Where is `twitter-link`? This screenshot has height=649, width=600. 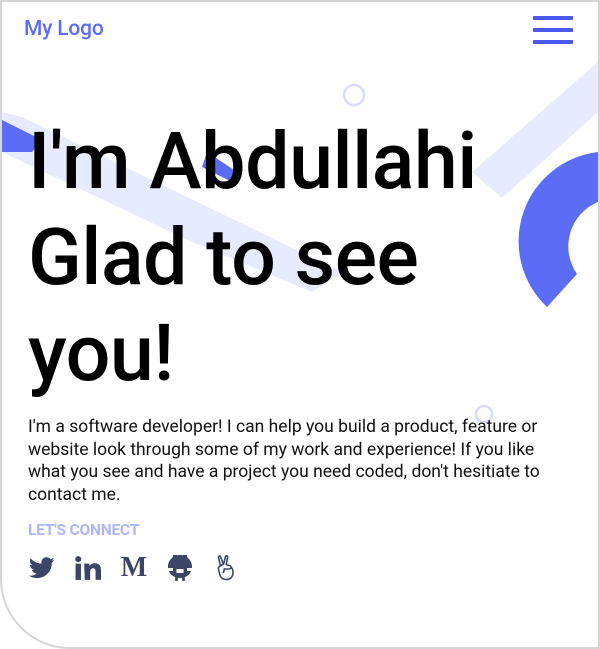
twitter-link is located at coordinates (42, 568).